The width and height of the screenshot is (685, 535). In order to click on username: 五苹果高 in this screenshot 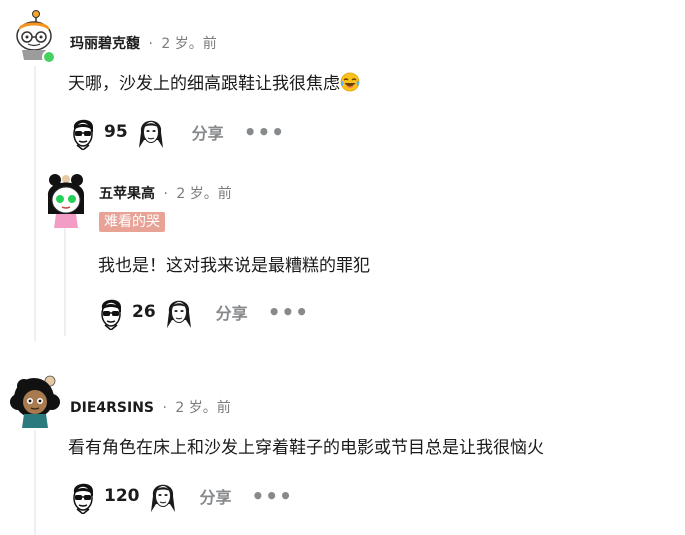, I will do `click(127, 194)`.